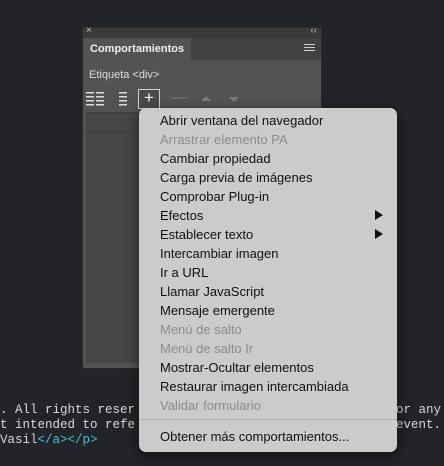 The height and width of the screenshot is (466, 444). What do you see at coordinates (236, 177) in the screenshot?
I see `menu-item: Carga previa de imágenes` at bounding box center [236, 177].